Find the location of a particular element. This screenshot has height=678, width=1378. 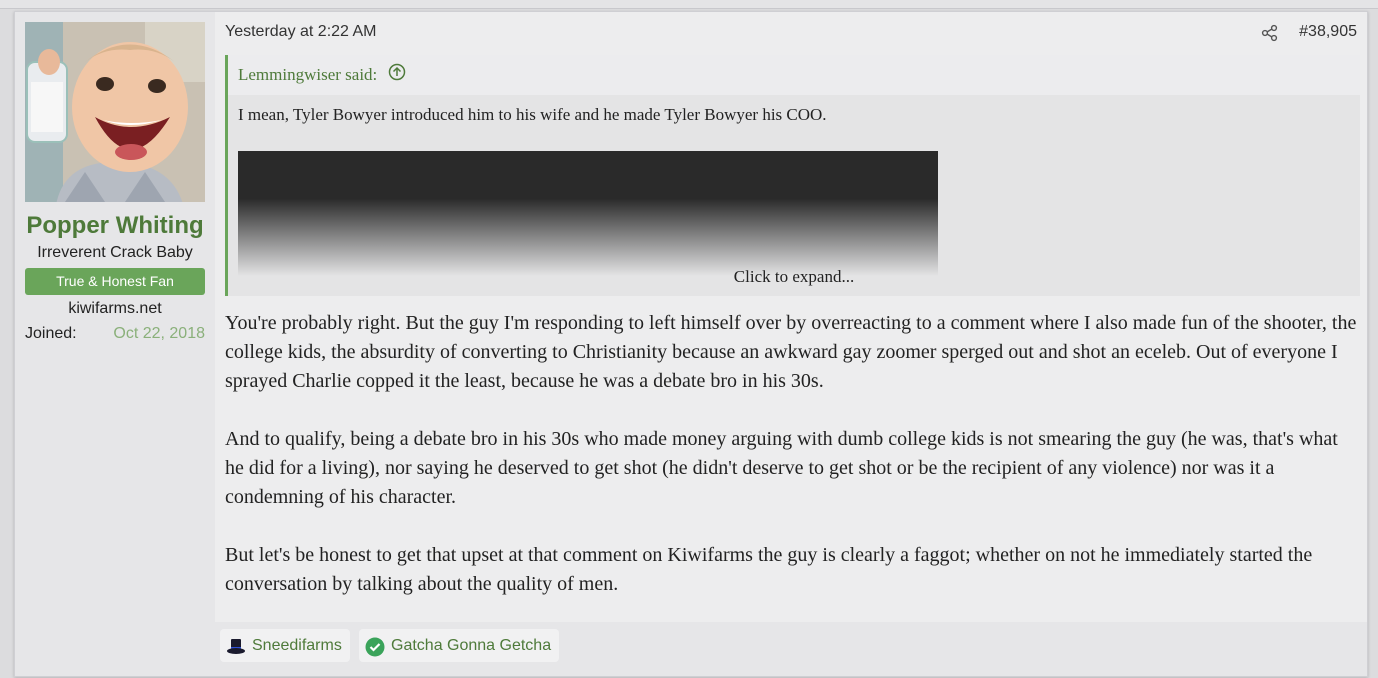

check-circle-icon is located at coordinates (375, 646).